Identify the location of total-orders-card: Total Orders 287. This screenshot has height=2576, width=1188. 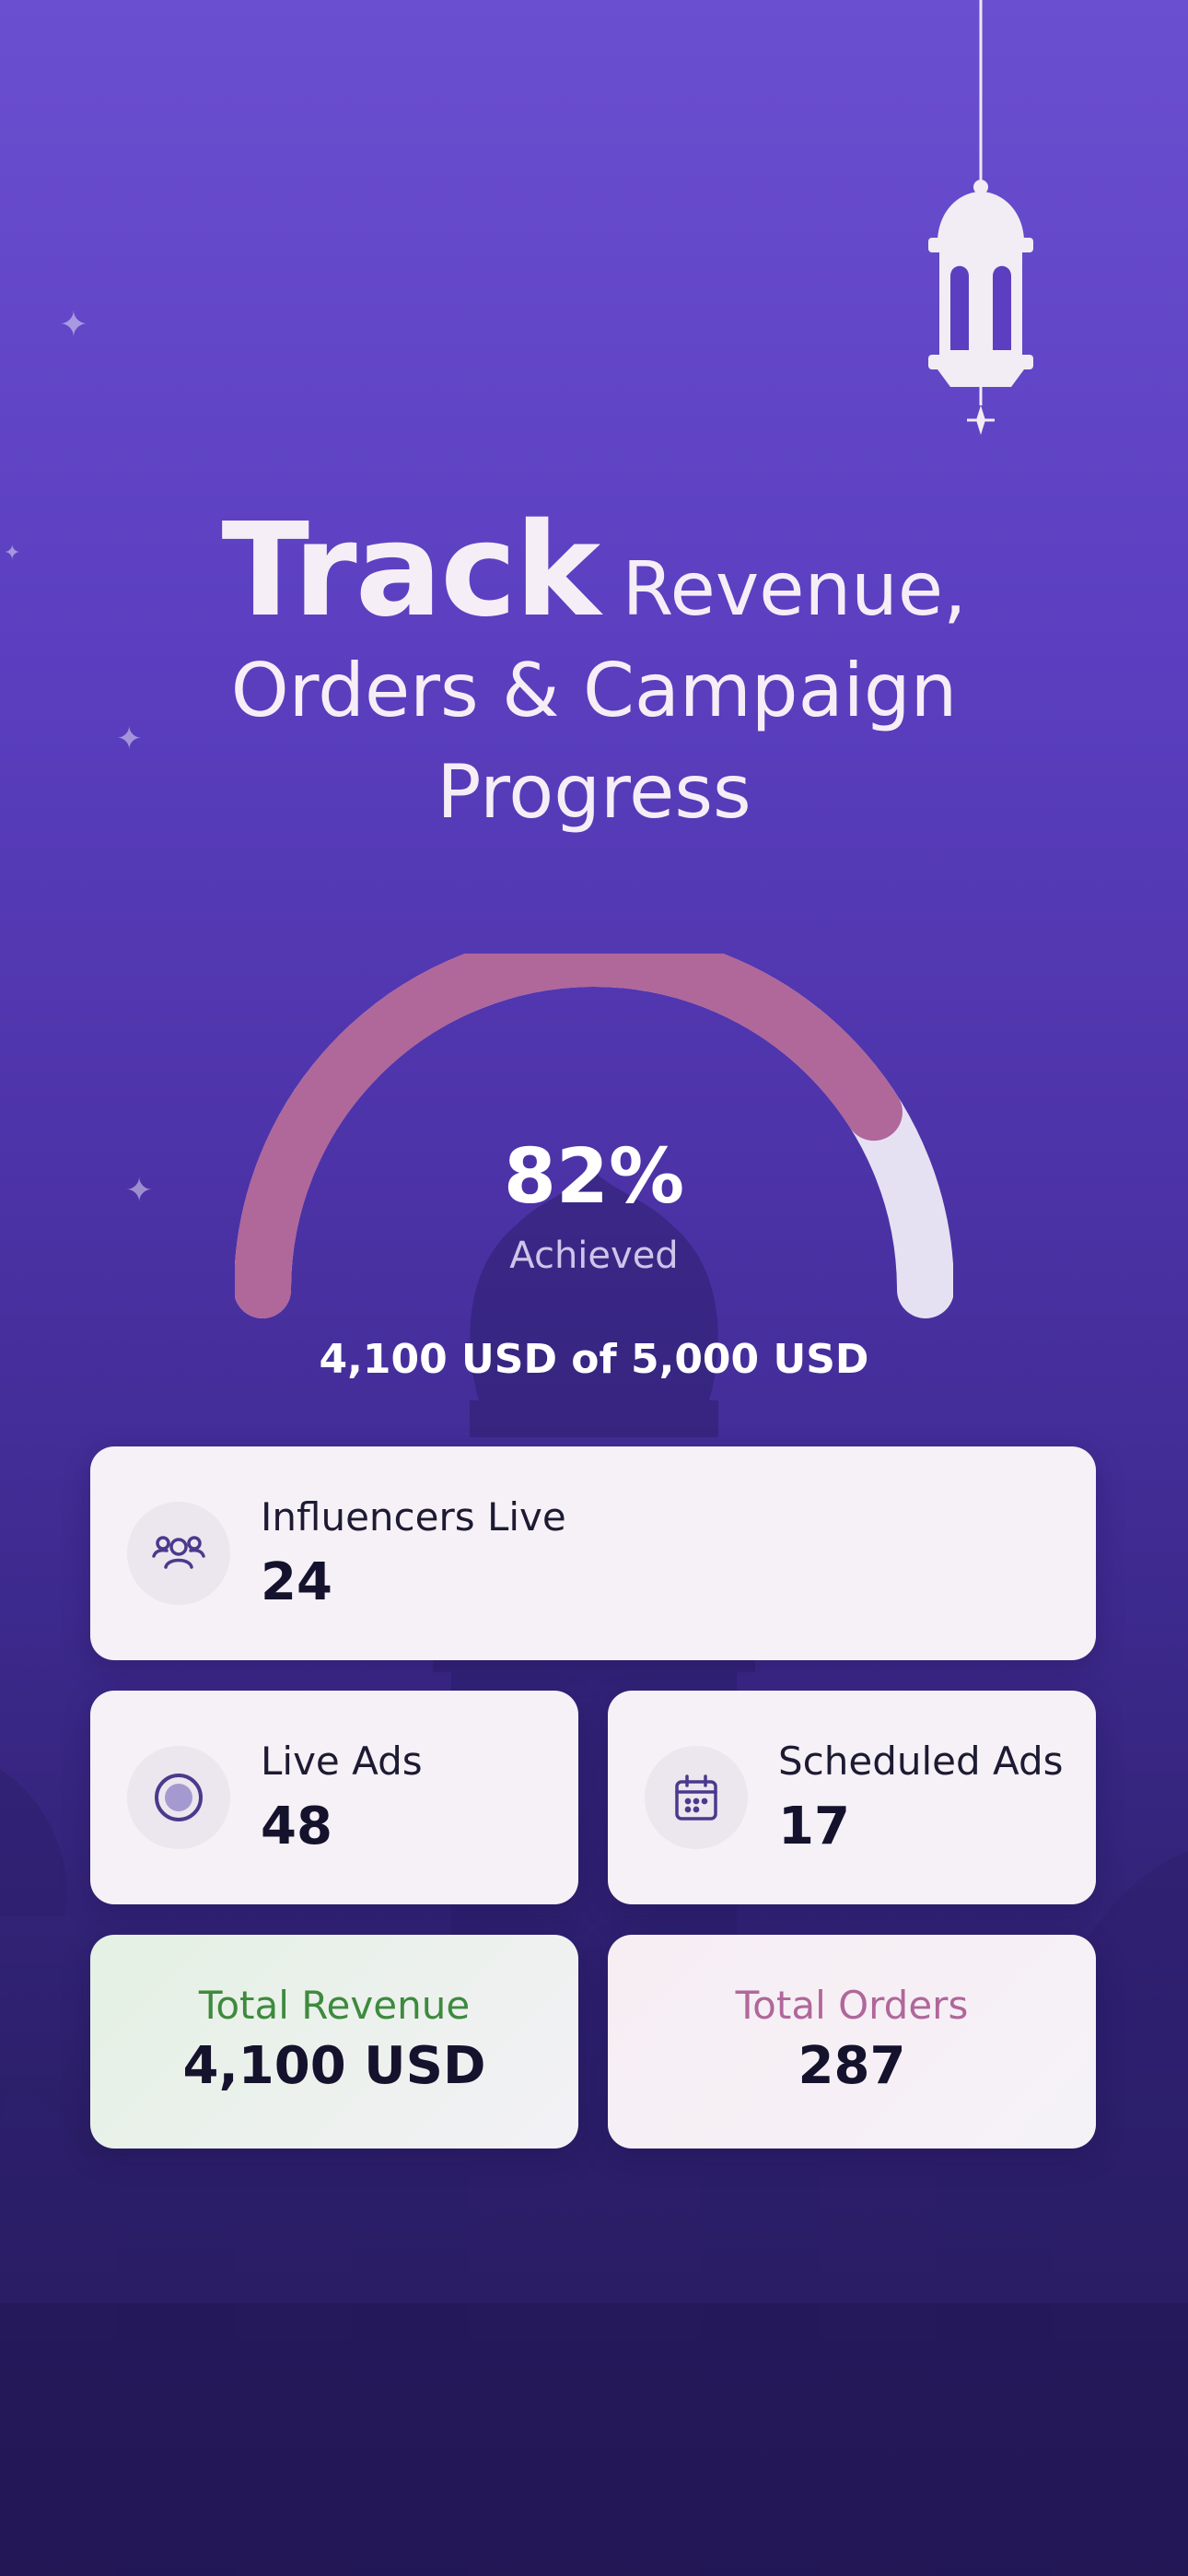
(852, 2042).